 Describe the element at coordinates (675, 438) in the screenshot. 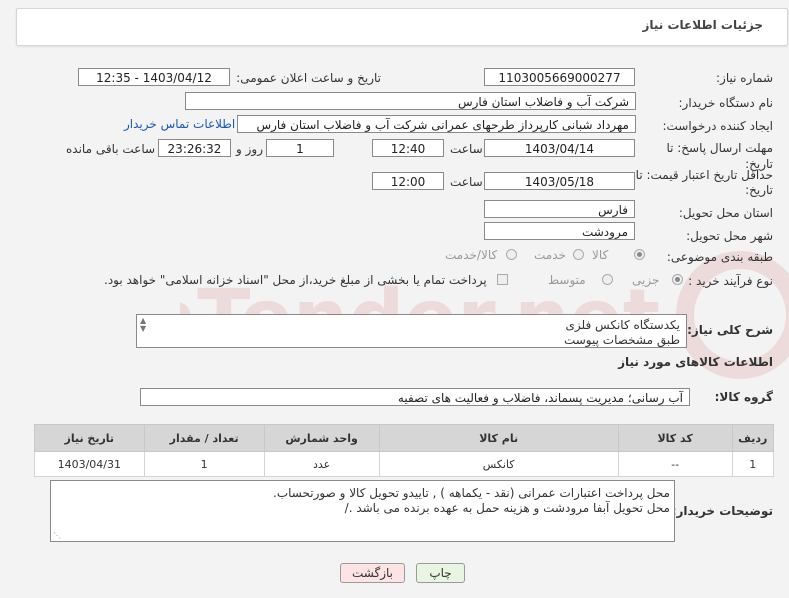

I see `col-code: کد کالا` at that location.